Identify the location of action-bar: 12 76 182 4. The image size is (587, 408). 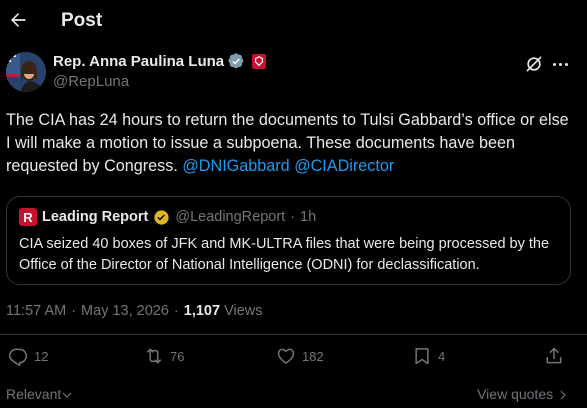
(293, 361).